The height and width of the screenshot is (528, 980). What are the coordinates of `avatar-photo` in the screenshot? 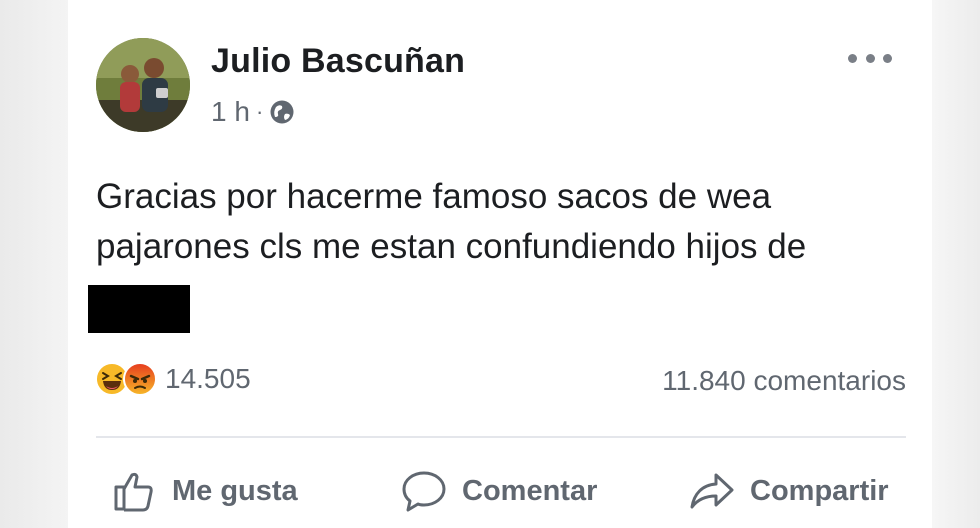 It's located at (143, 85).